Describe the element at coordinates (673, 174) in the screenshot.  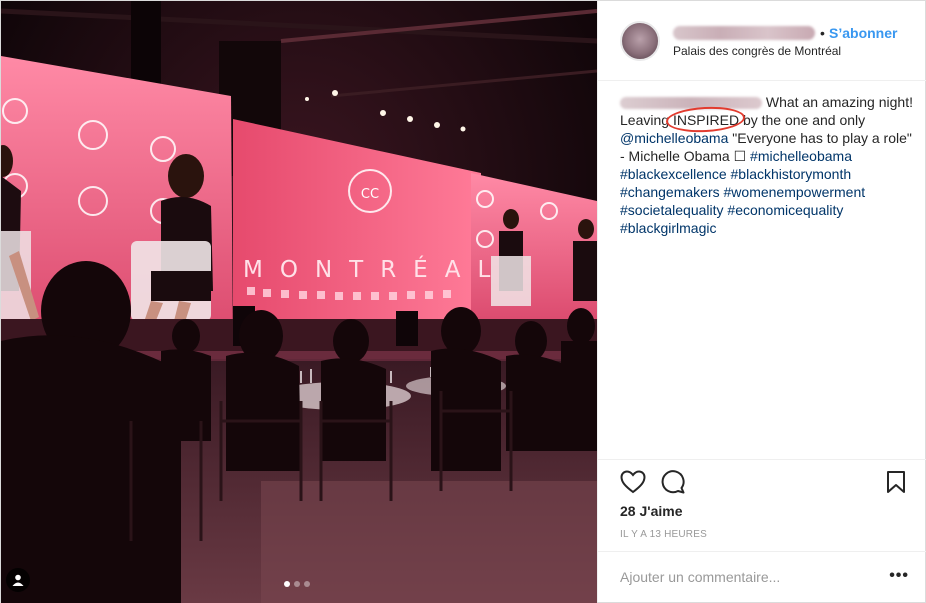
I see `hashtag-link: #blackexcellence` at that location.